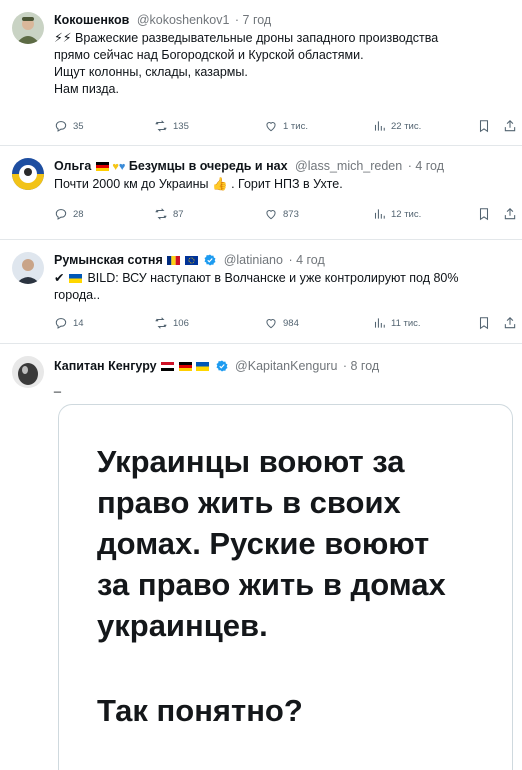 This screenshot has width=522, height=770. I want to click on retweet-button: 87, so click(169, 214).